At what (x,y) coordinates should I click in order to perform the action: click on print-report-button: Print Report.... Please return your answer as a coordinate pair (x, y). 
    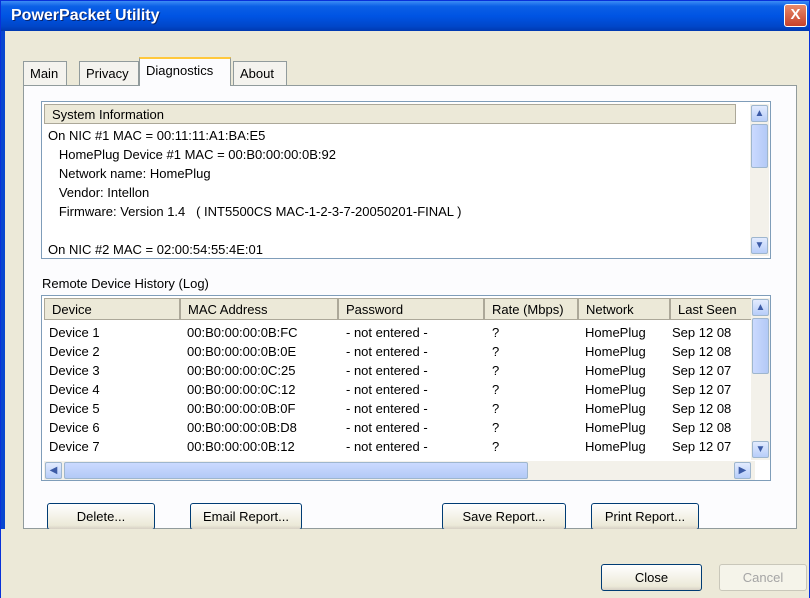
    Looking at the image, I should click on (645, 516).